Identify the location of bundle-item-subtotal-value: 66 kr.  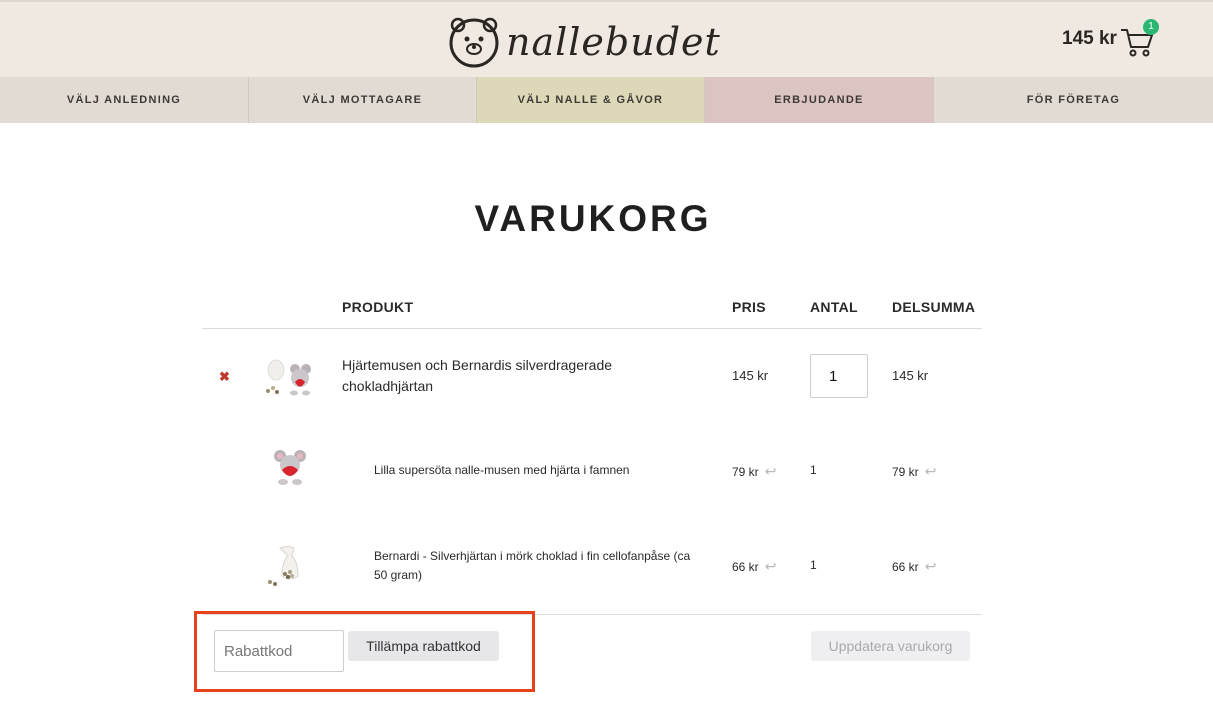
(905, 567).